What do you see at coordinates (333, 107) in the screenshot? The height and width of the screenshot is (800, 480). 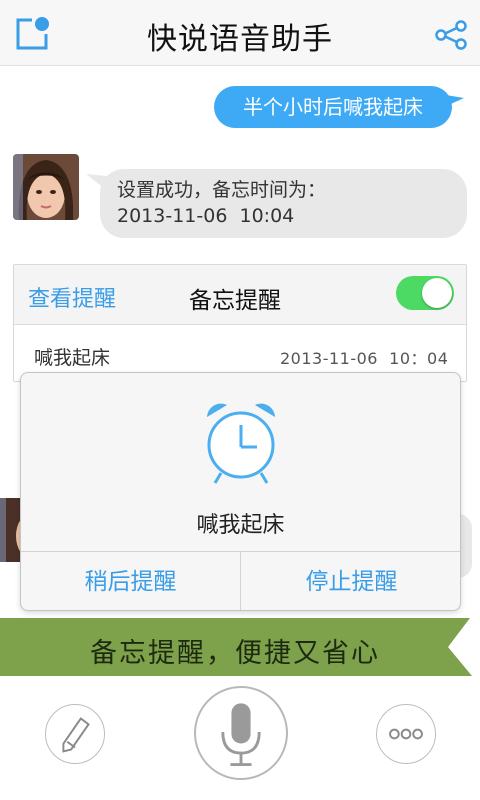 I see `user-message-bubble: 半个小时后喊我起床` at bounding box center [333, 107].